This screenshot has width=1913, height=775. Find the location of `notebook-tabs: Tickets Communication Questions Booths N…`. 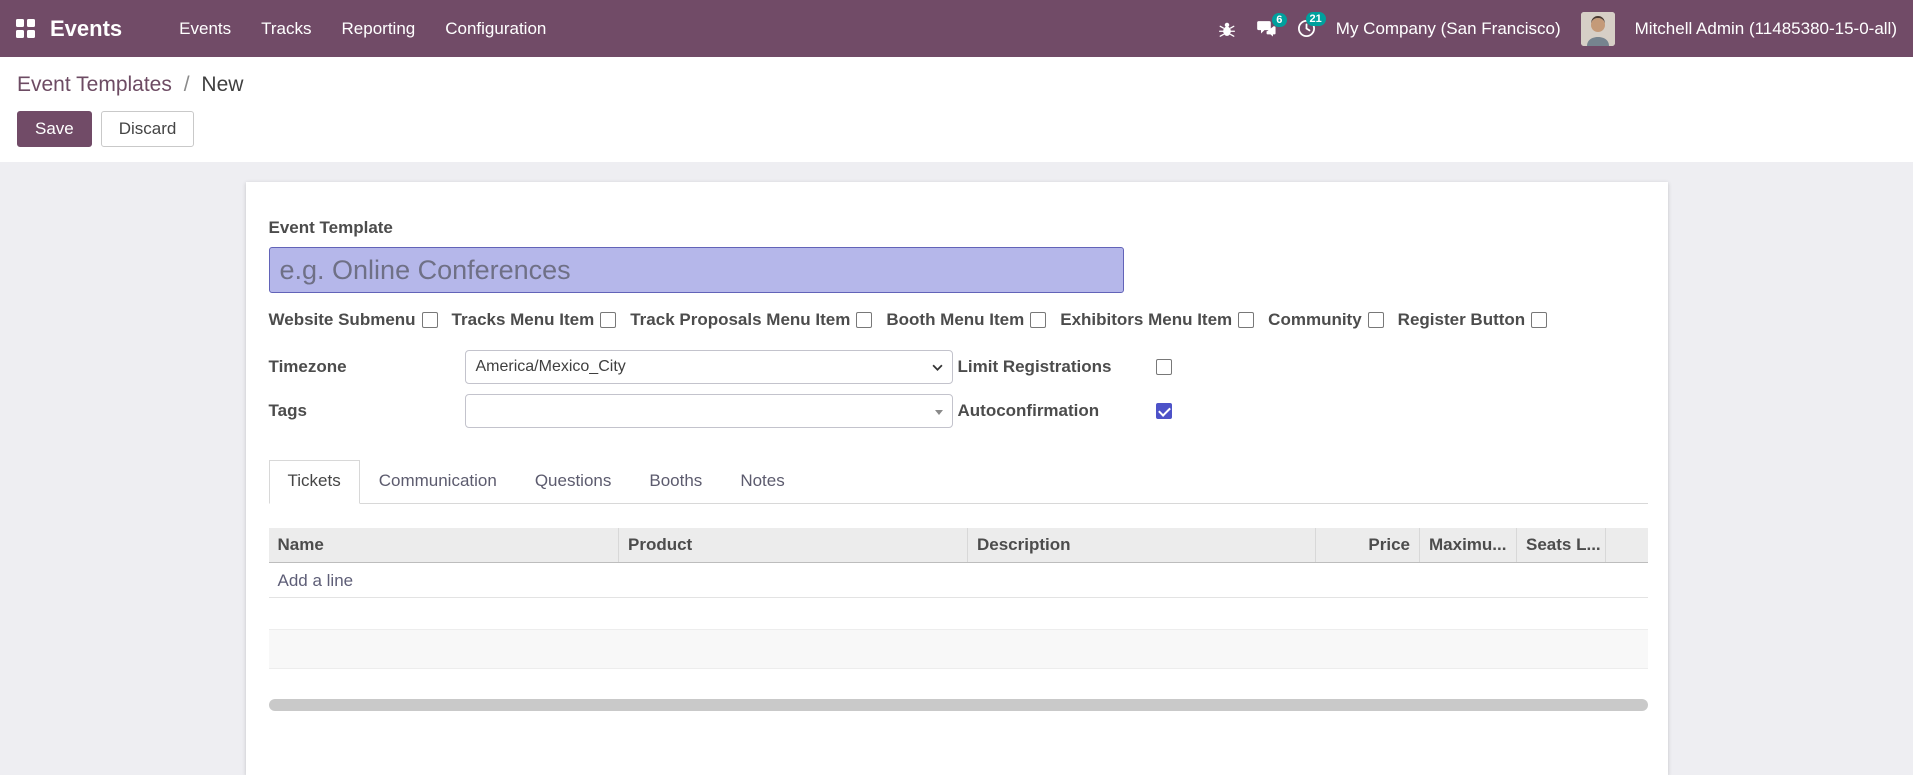

notebook-tabs: Tickets Communication Questions Booths N… is located at coordinates (958, 482).